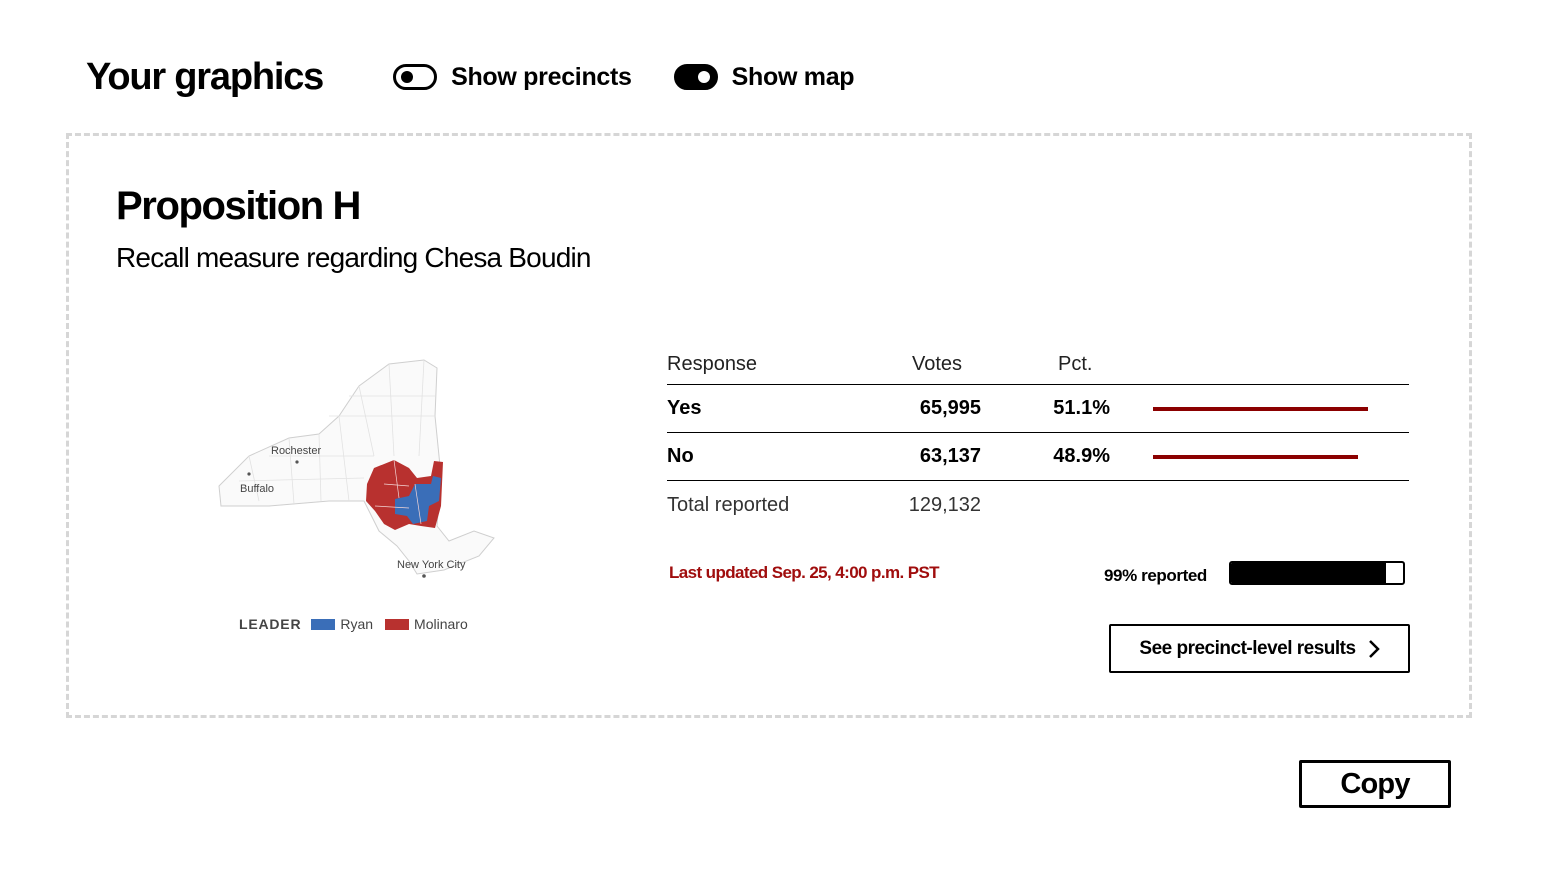 The height and width of the screenshot is (889, 1542). What do you see at coordinates (728, 504) in the screenshot?
I see `total-label: Total reported` at bounding box center [728, 504].